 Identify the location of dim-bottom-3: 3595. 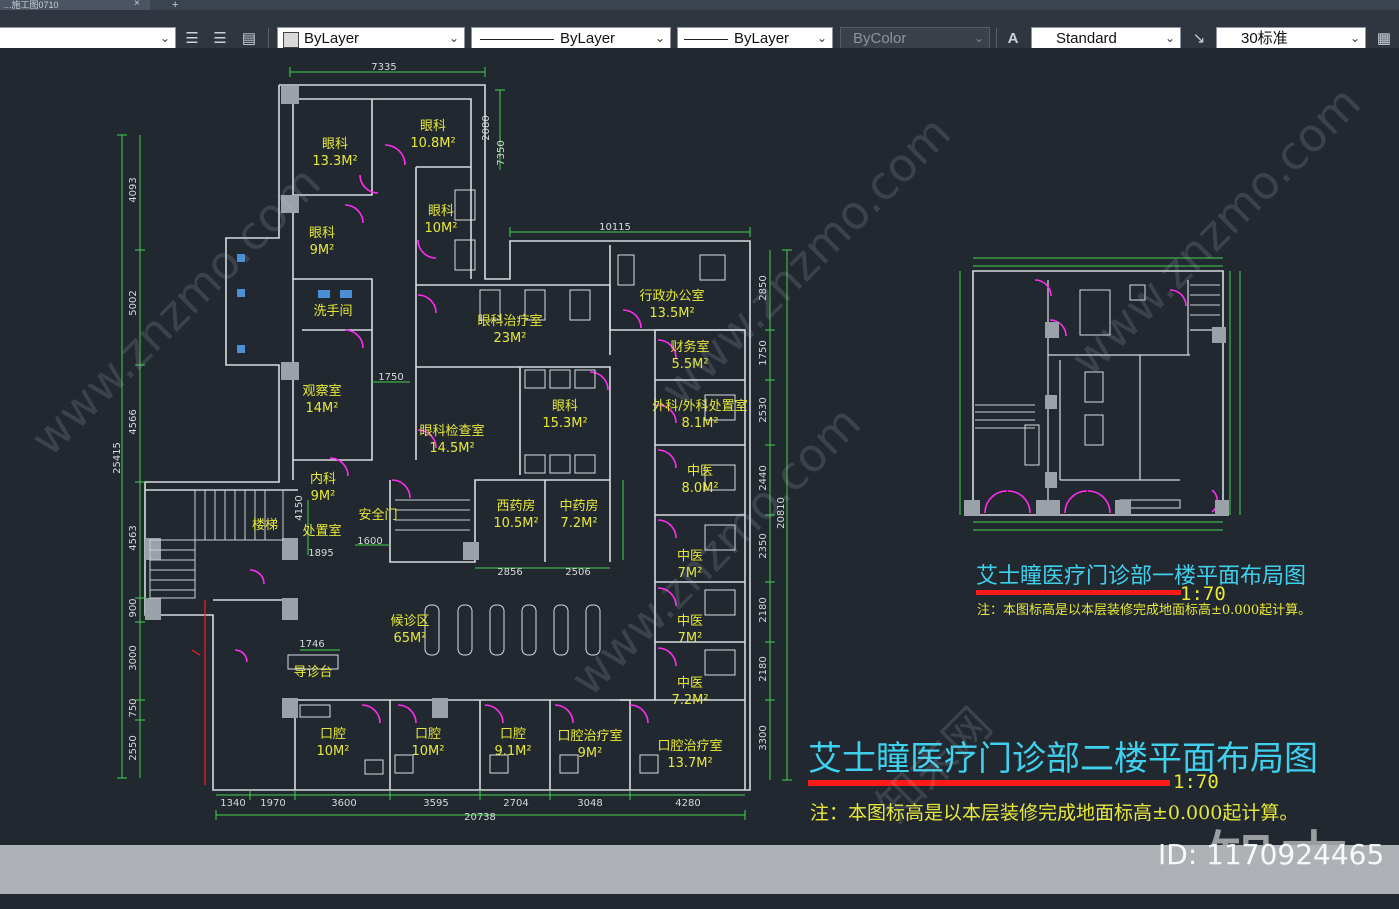
(435, 803).